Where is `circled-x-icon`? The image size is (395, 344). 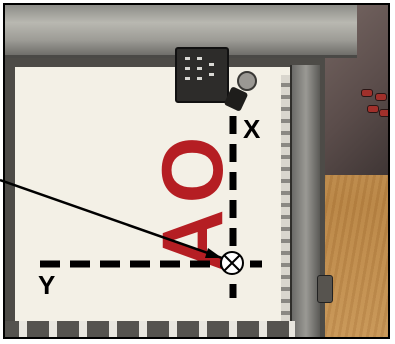
circled-x-icon is located at coordinates (232, 263).